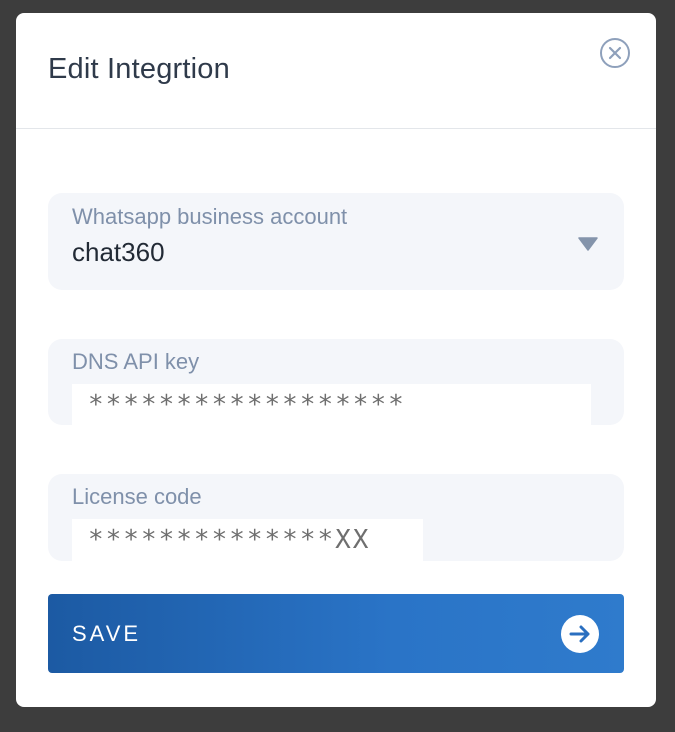 The width and height of the screenshot is (675, 732). Describe the element at coordinates (336, 241) in the screenshot. I see `whatsapp-account-select: Whatsapp business account chat360` at that location.